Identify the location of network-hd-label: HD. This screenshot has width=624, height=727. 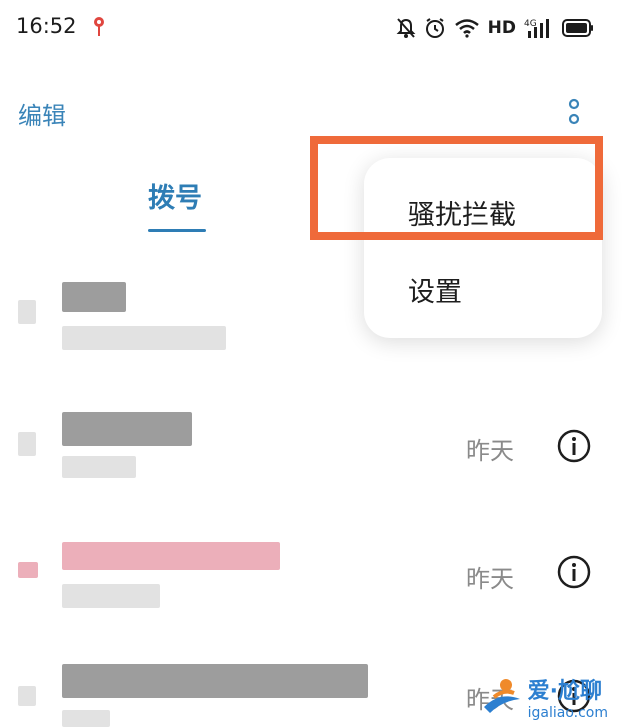
(501, 28).